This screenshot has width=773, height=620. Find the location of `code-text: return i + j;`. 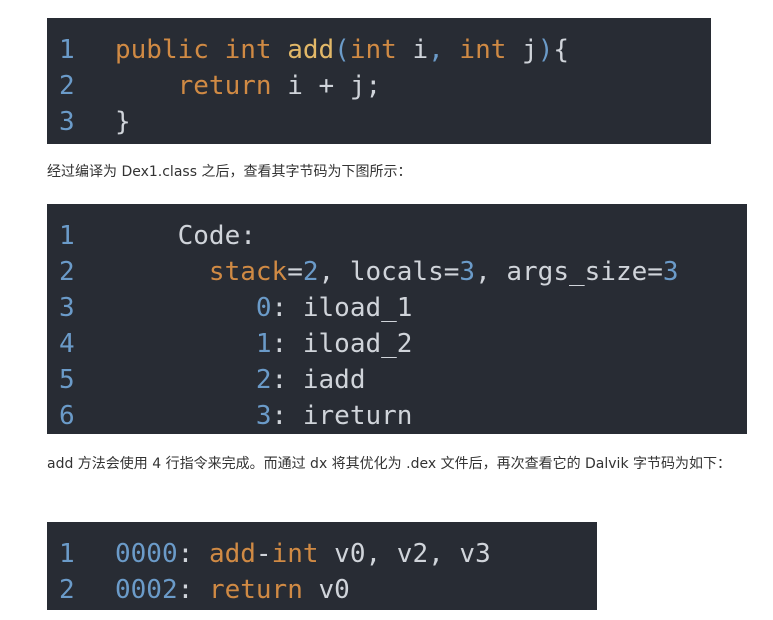

code-text: return i + j; is located at coordinates (248, 86).